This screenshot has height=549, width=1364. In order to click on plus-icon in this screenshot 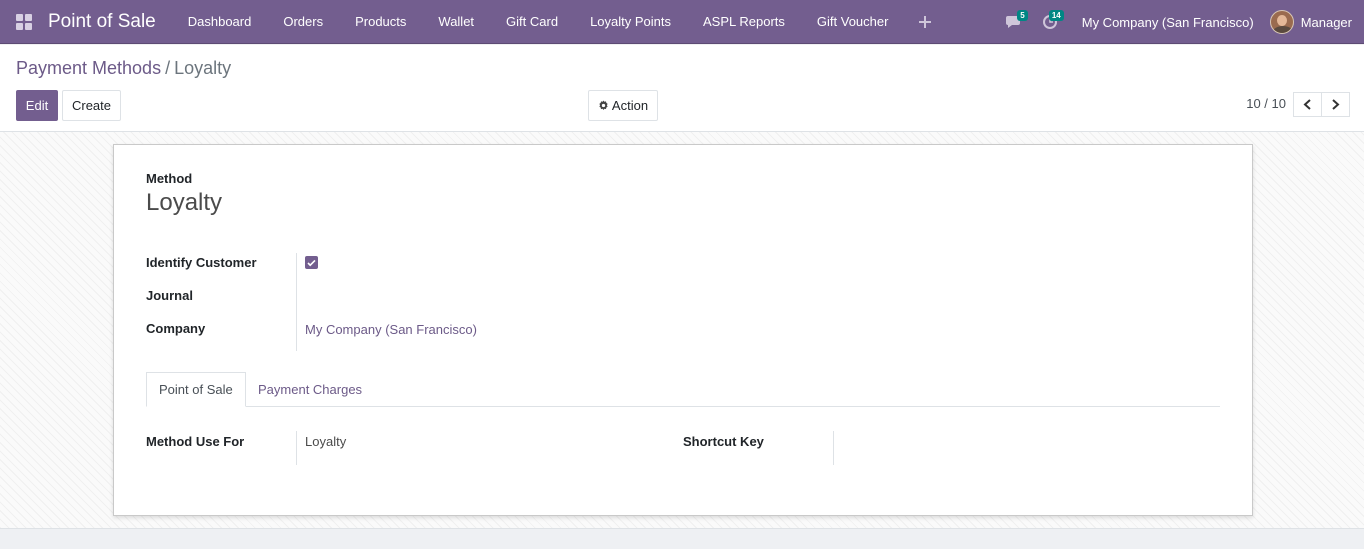, I will do `click(925, 22)`.